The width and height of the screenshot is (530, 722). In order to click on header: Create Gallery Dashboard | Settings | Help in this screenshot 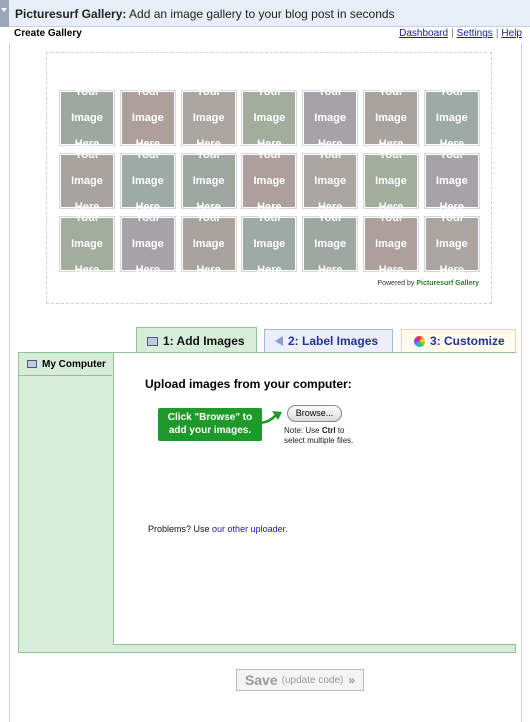, I will do `click(265, 35)`.